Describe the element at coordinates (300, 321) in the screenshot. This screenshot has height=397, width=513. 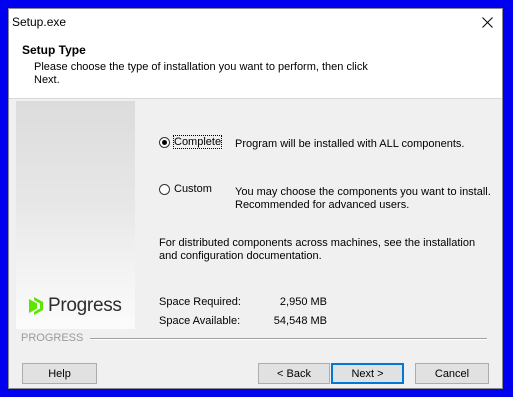
I see `space-available-value: 54,548 MB` at that location.